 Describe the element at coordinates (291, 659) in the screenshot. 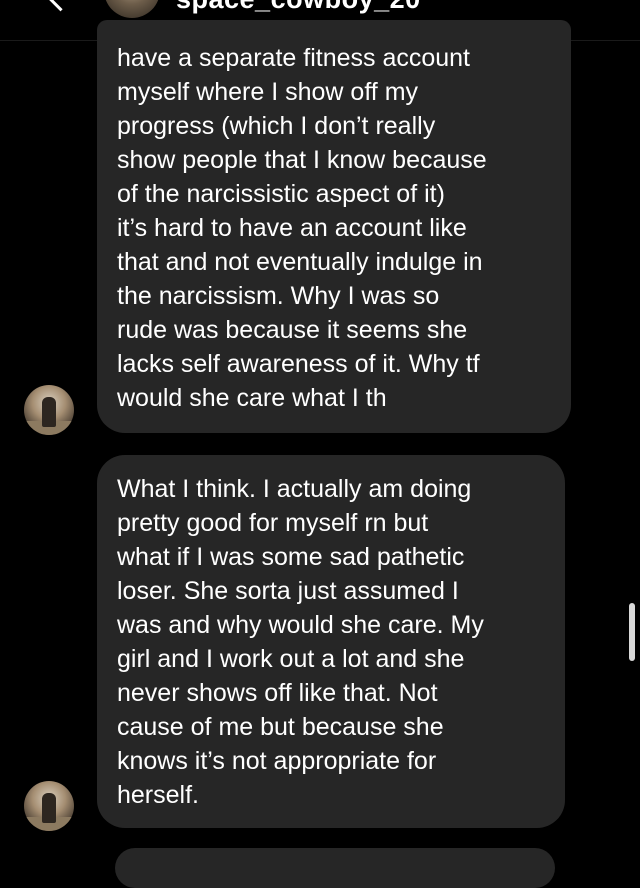

I see `message-line: girl and I work out a lot and she` at that location.